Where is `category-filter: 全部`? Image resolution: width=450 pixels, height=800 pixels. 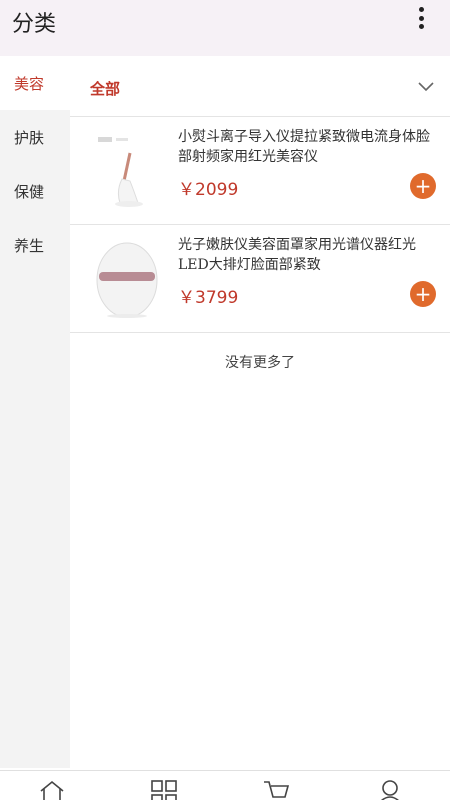 category-filter: 全部 is located at coordinates (260, 86).